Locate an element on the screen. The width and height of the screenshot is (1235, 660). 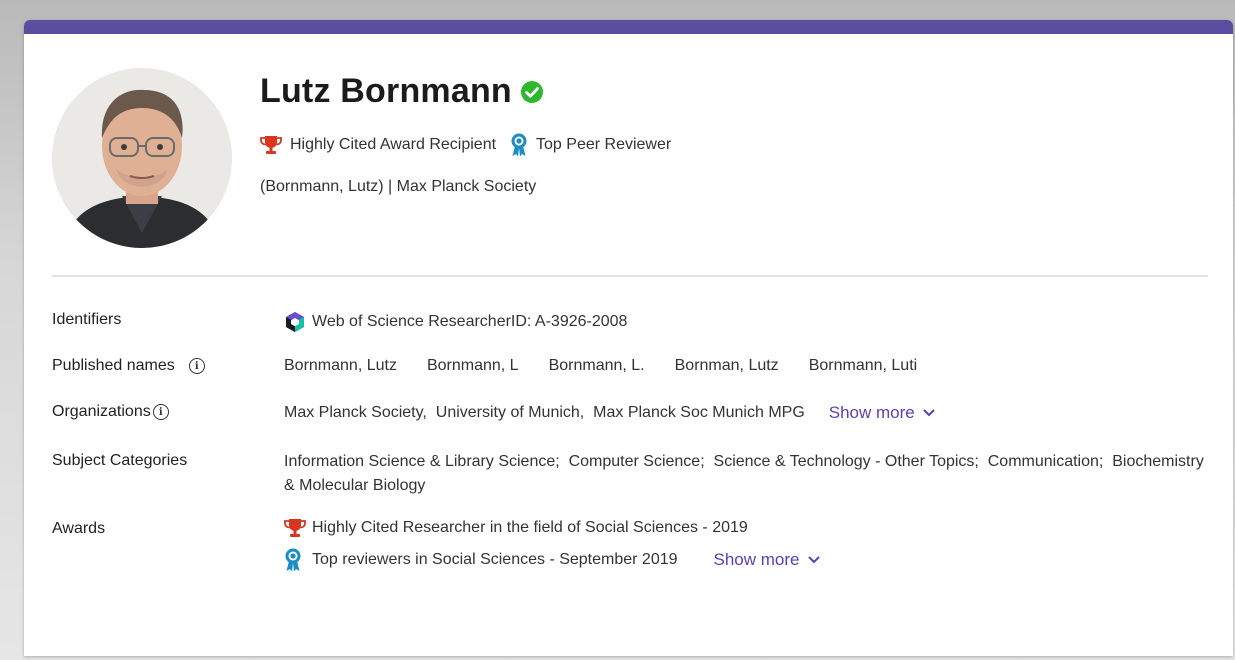
subject-categories-label: Subject Categories is located at coordinates (120, 460).